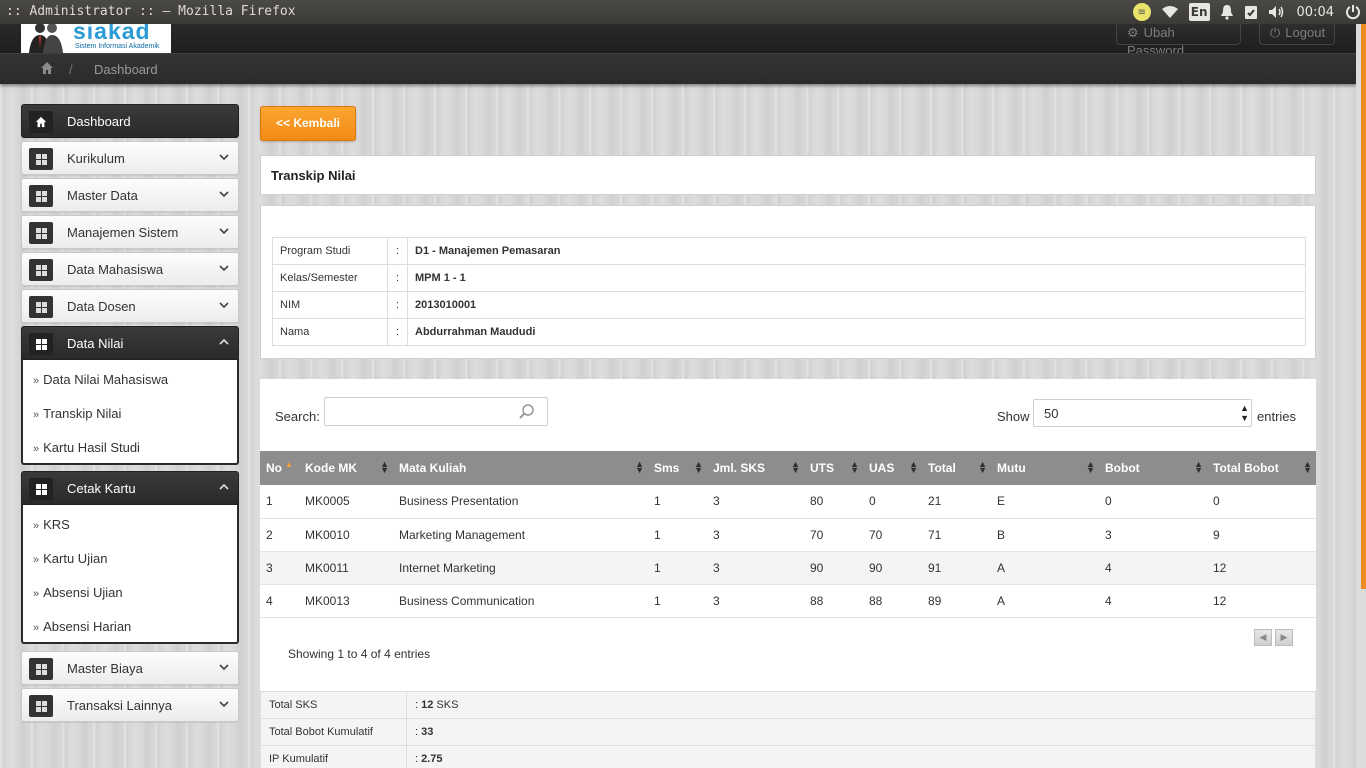  I want to click on cell-kode-mk: MK0011, so click(327, 567).